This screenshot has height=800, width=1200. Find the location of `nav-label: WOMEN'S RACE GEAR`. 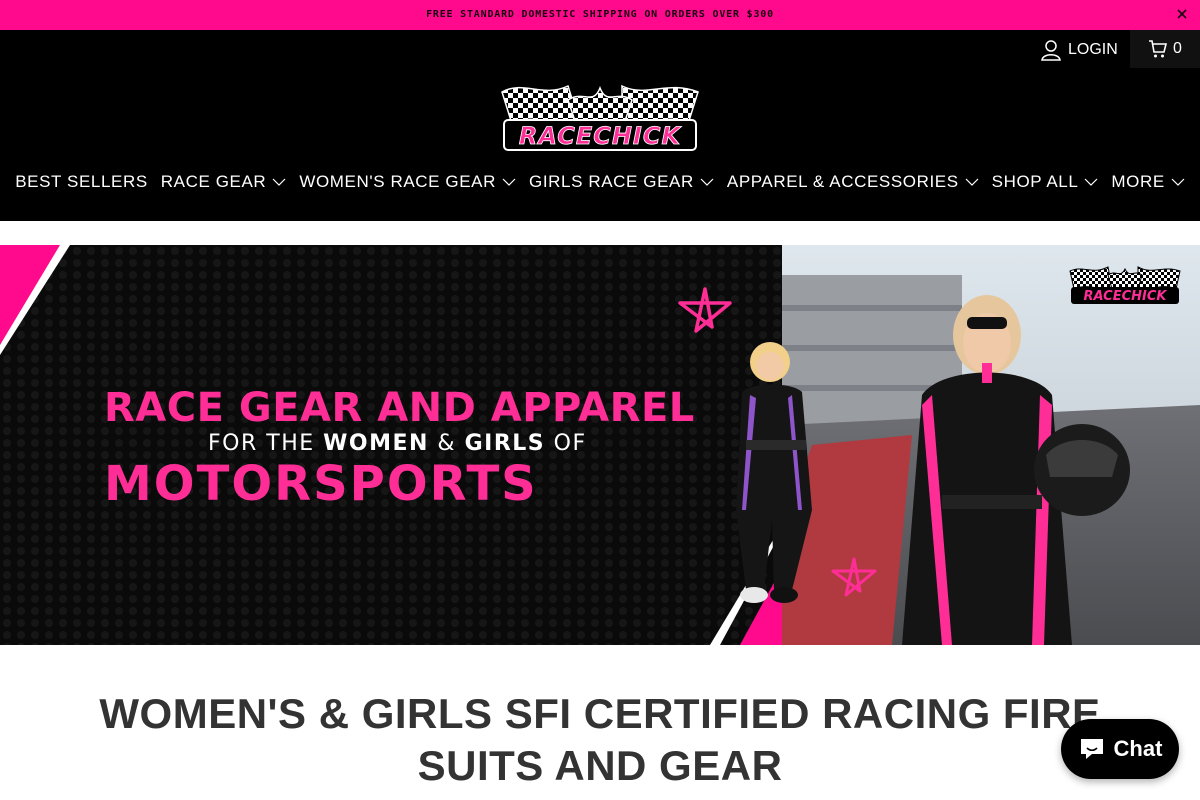

nav-label: WOMEN'S RACE GEAR is located at coordinates (397, 181).